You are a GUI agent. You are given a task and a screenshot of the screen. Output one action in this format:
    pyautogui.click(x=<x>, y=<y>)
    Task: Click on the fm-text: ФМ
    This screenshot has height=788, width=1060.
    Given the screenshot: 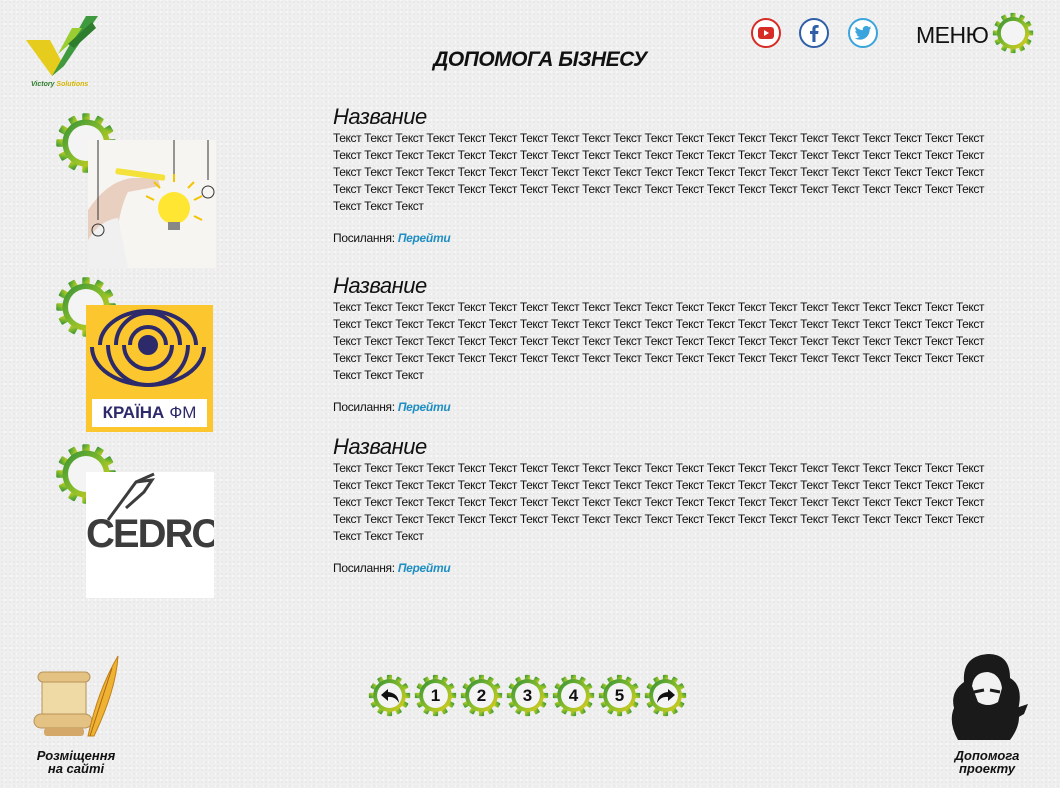 What is the action you would take?
    pyautogui.click(x=183, y=412)
    